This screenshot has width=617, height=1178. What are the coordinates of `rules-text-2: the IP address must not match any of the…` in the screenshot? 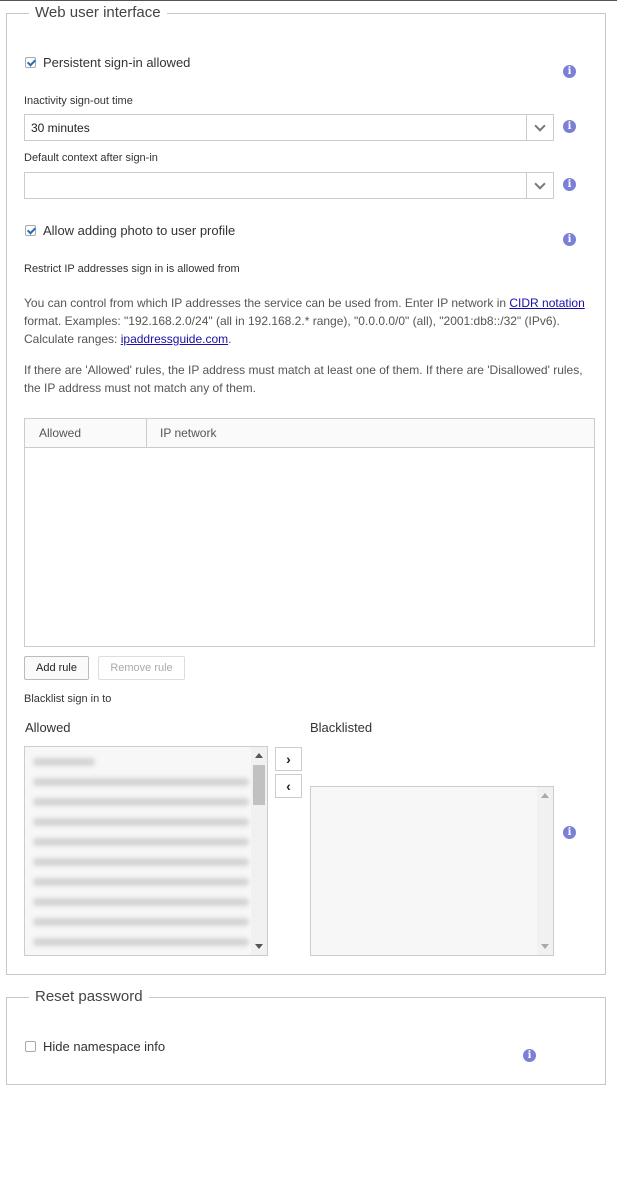 It's located at (140, 388).